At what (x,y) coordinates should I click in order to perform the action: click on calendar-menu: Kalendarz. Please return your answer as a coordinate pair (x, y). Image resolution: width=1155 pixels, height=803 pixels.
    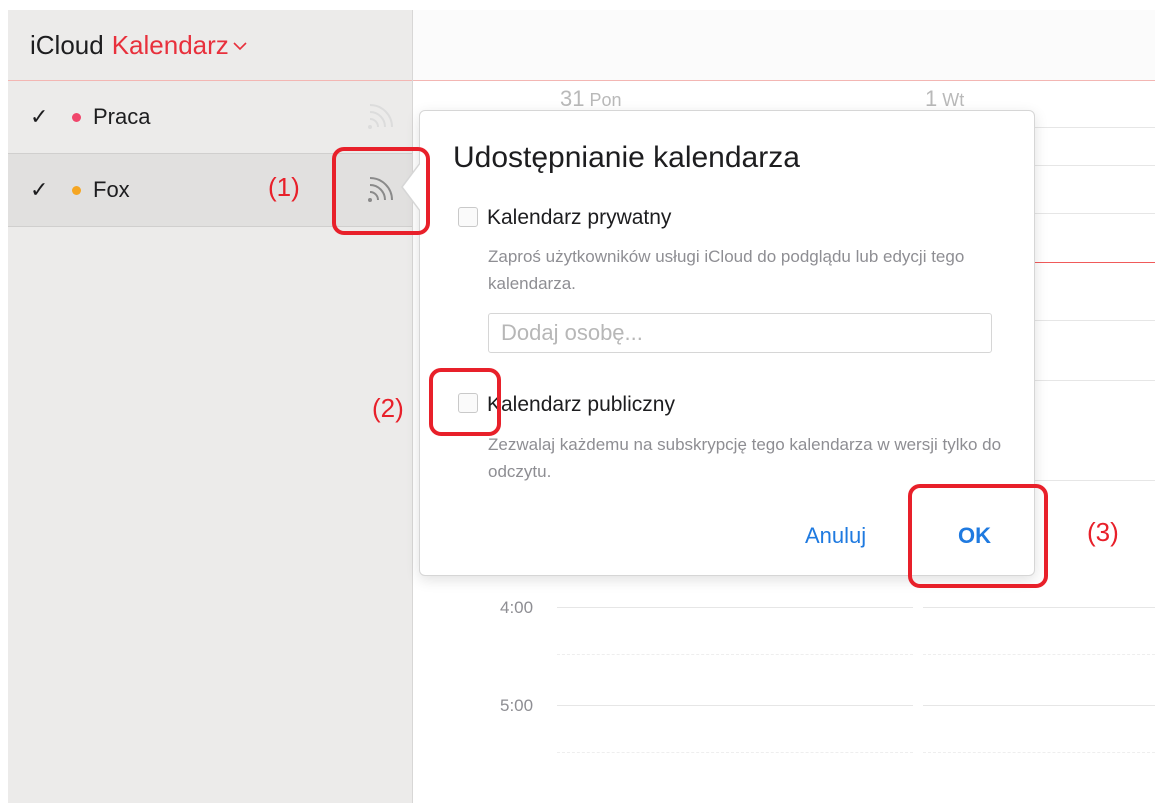
    Looking at the image, I should click on (170, 45).